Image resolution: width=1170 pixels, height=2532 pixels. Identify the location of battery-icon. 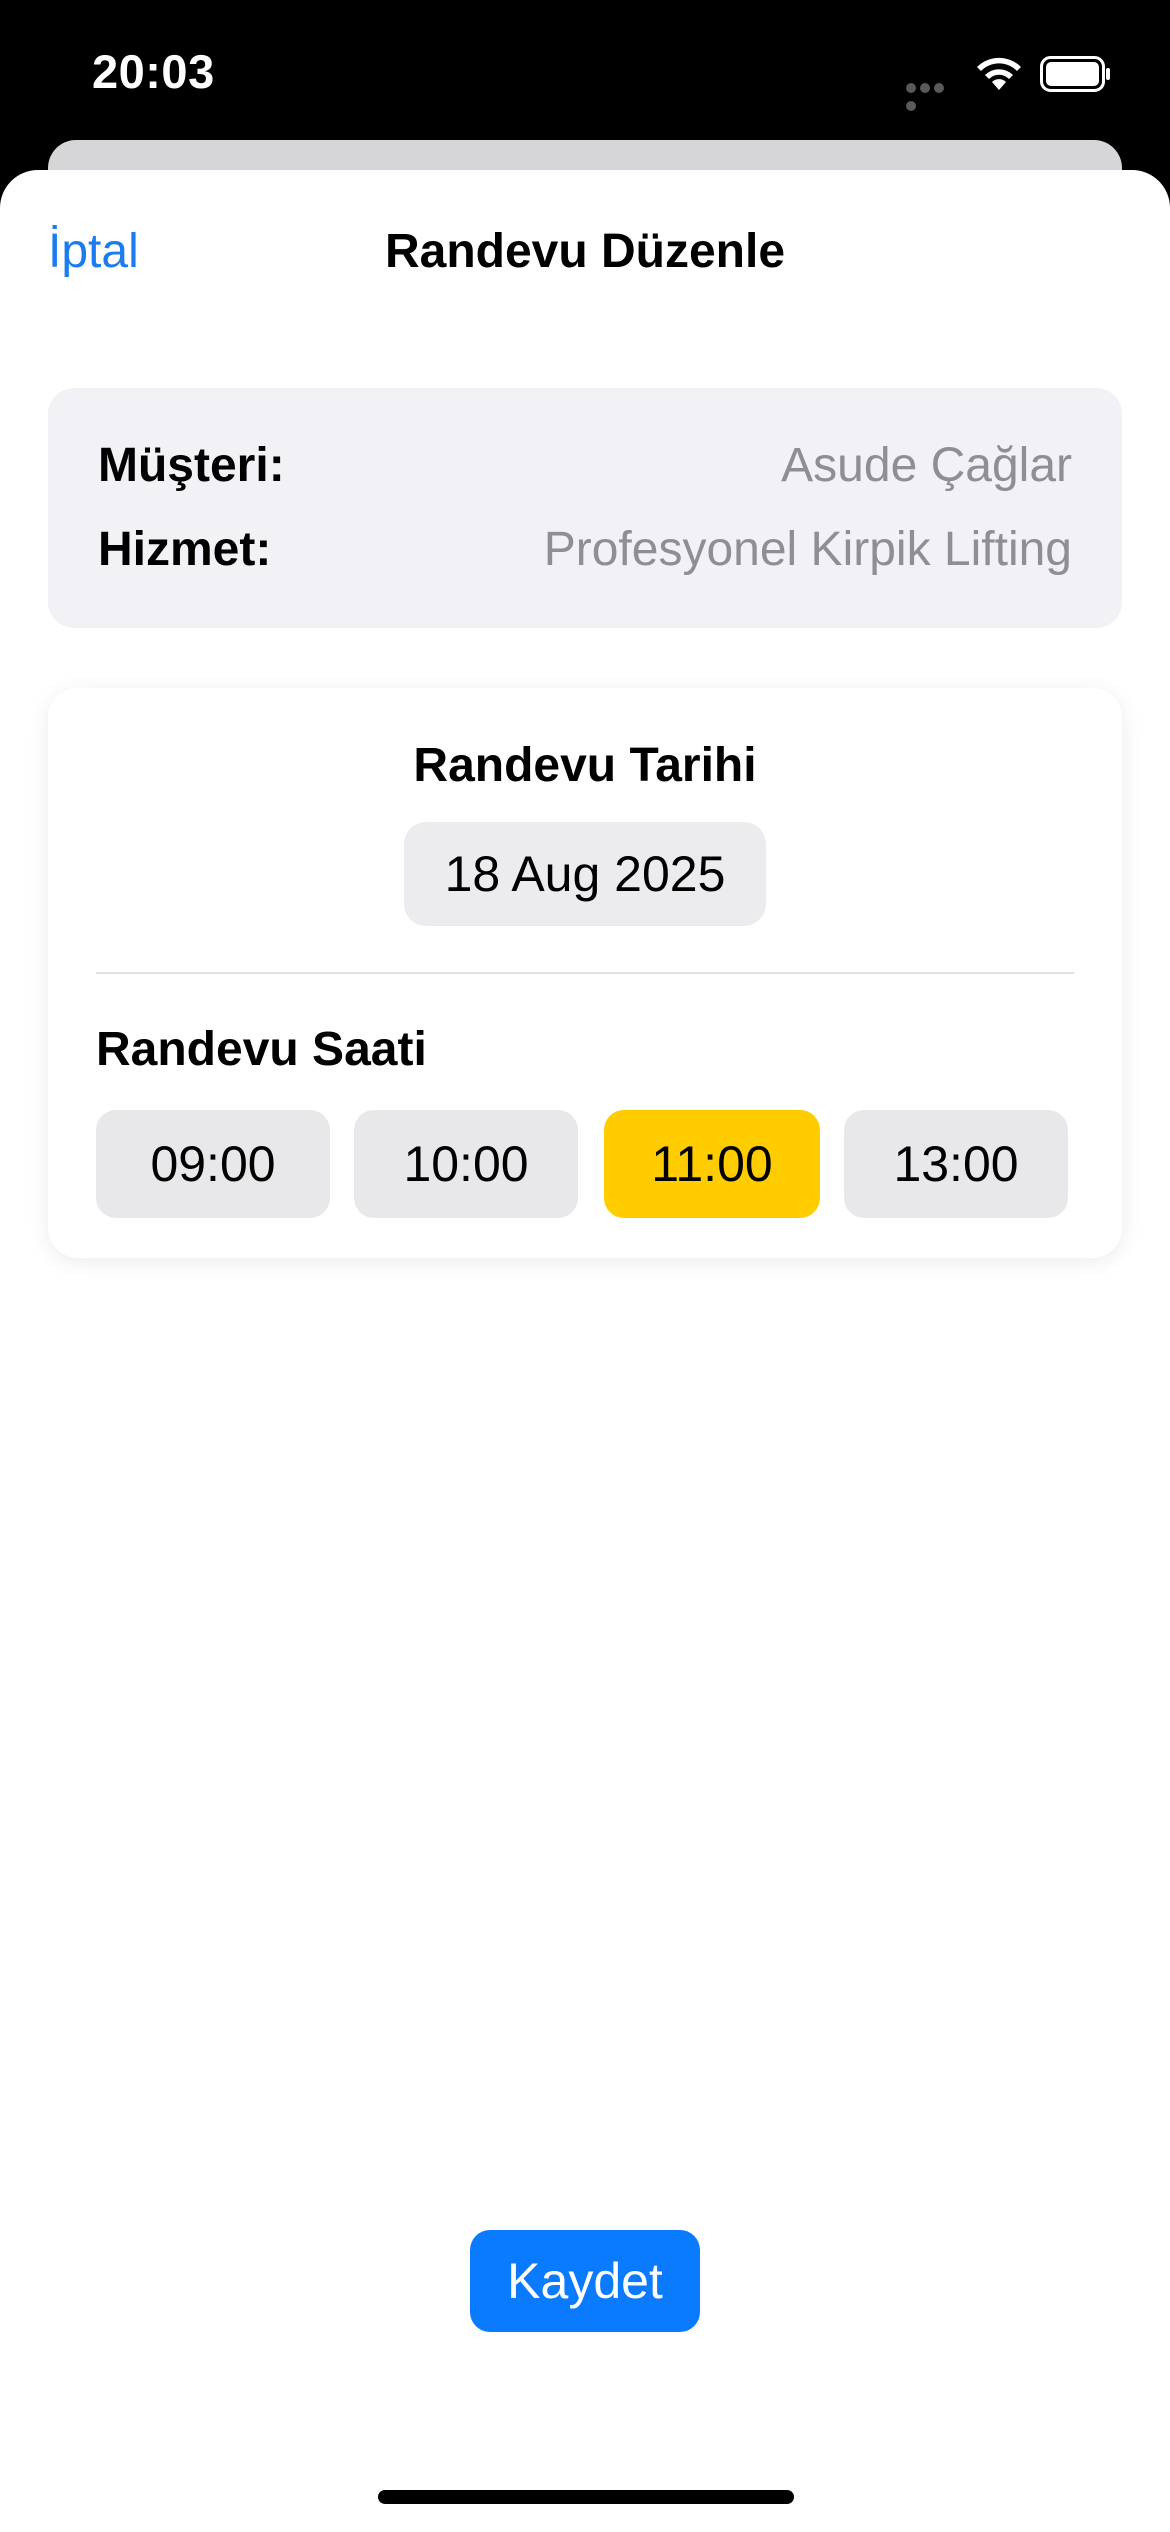
(1075, 74).